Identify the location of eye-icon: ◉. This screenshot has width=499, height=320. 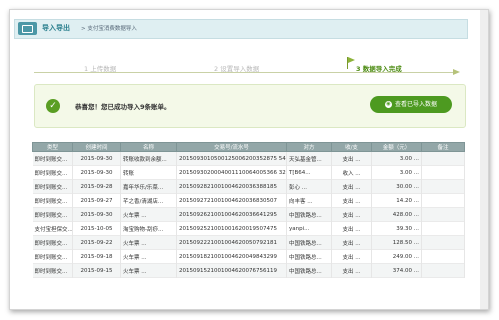
(388, 104).